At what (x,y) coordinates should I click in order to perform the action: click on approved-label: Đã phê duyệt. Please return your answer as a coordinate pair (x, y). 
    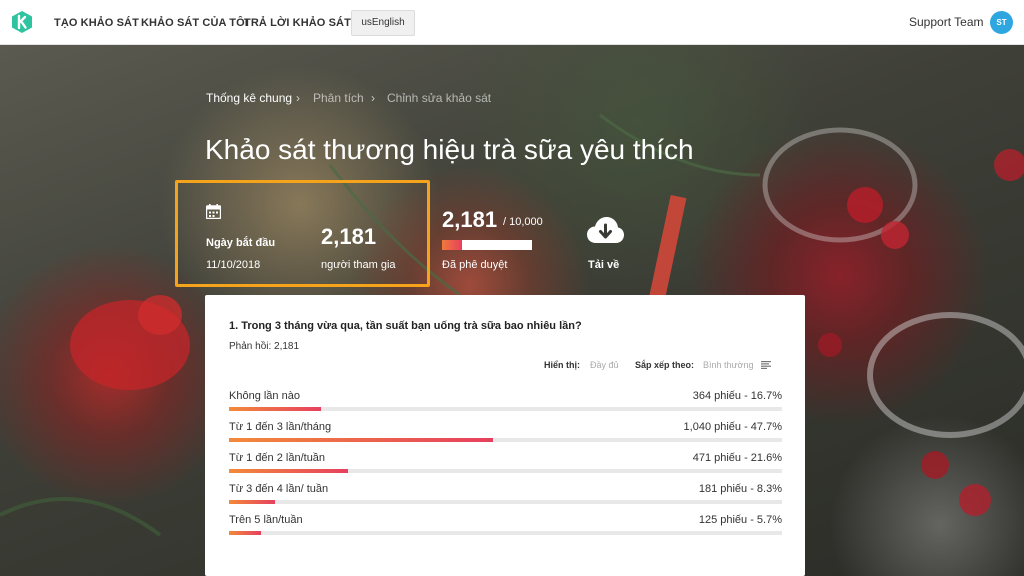
    Looking at the image, I should click on (475, 265).